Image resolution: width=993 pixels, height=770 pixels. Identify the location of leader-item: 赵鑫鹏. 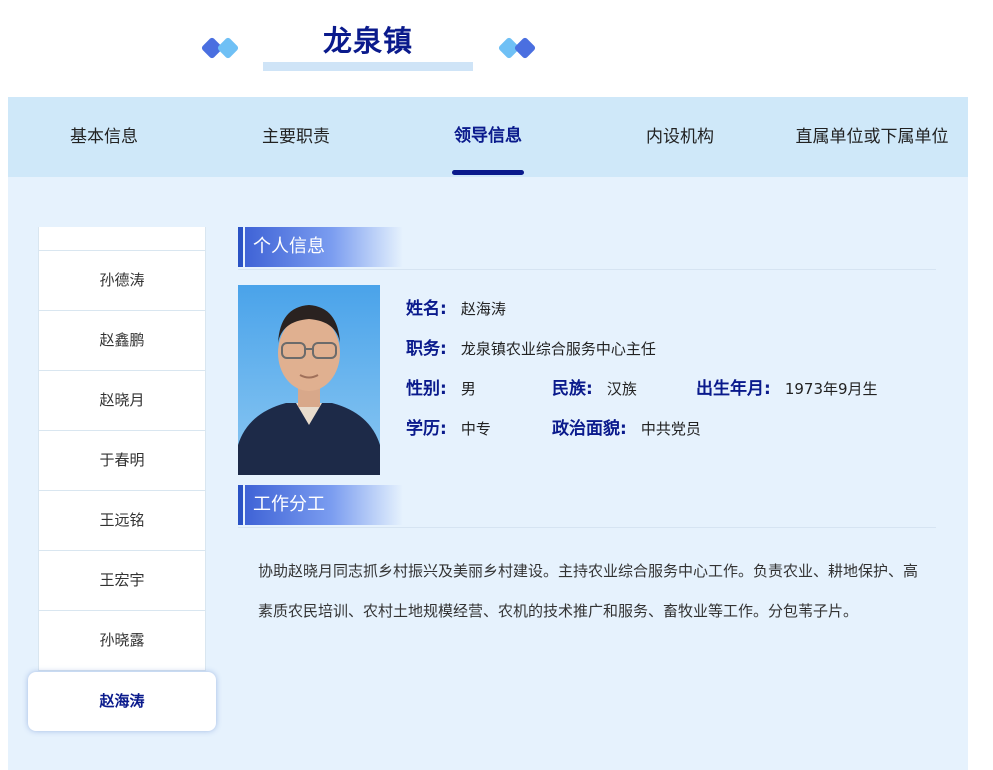
(122, 341).